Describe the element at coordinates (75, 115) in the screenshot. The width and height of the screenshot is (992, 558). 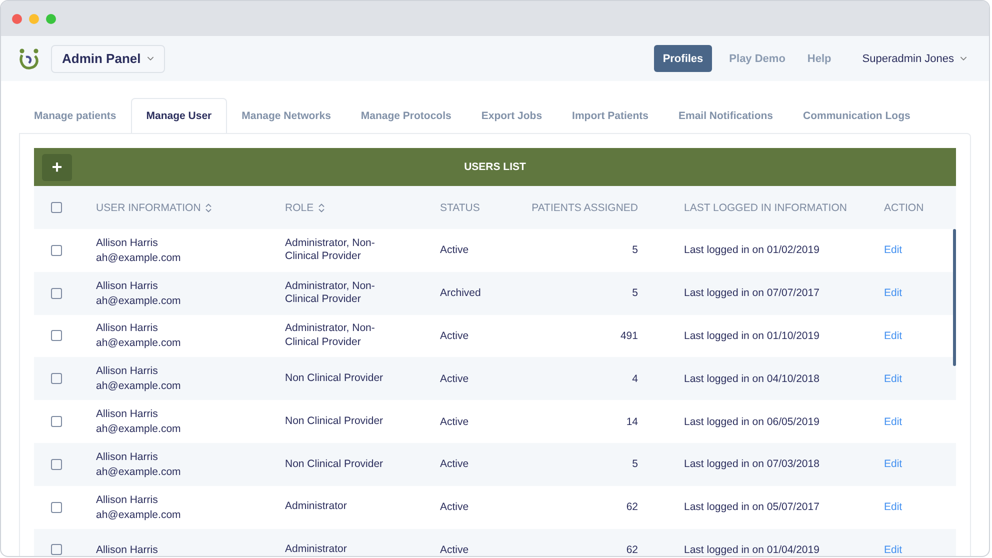
I see `tab: Manage patients` at that location.